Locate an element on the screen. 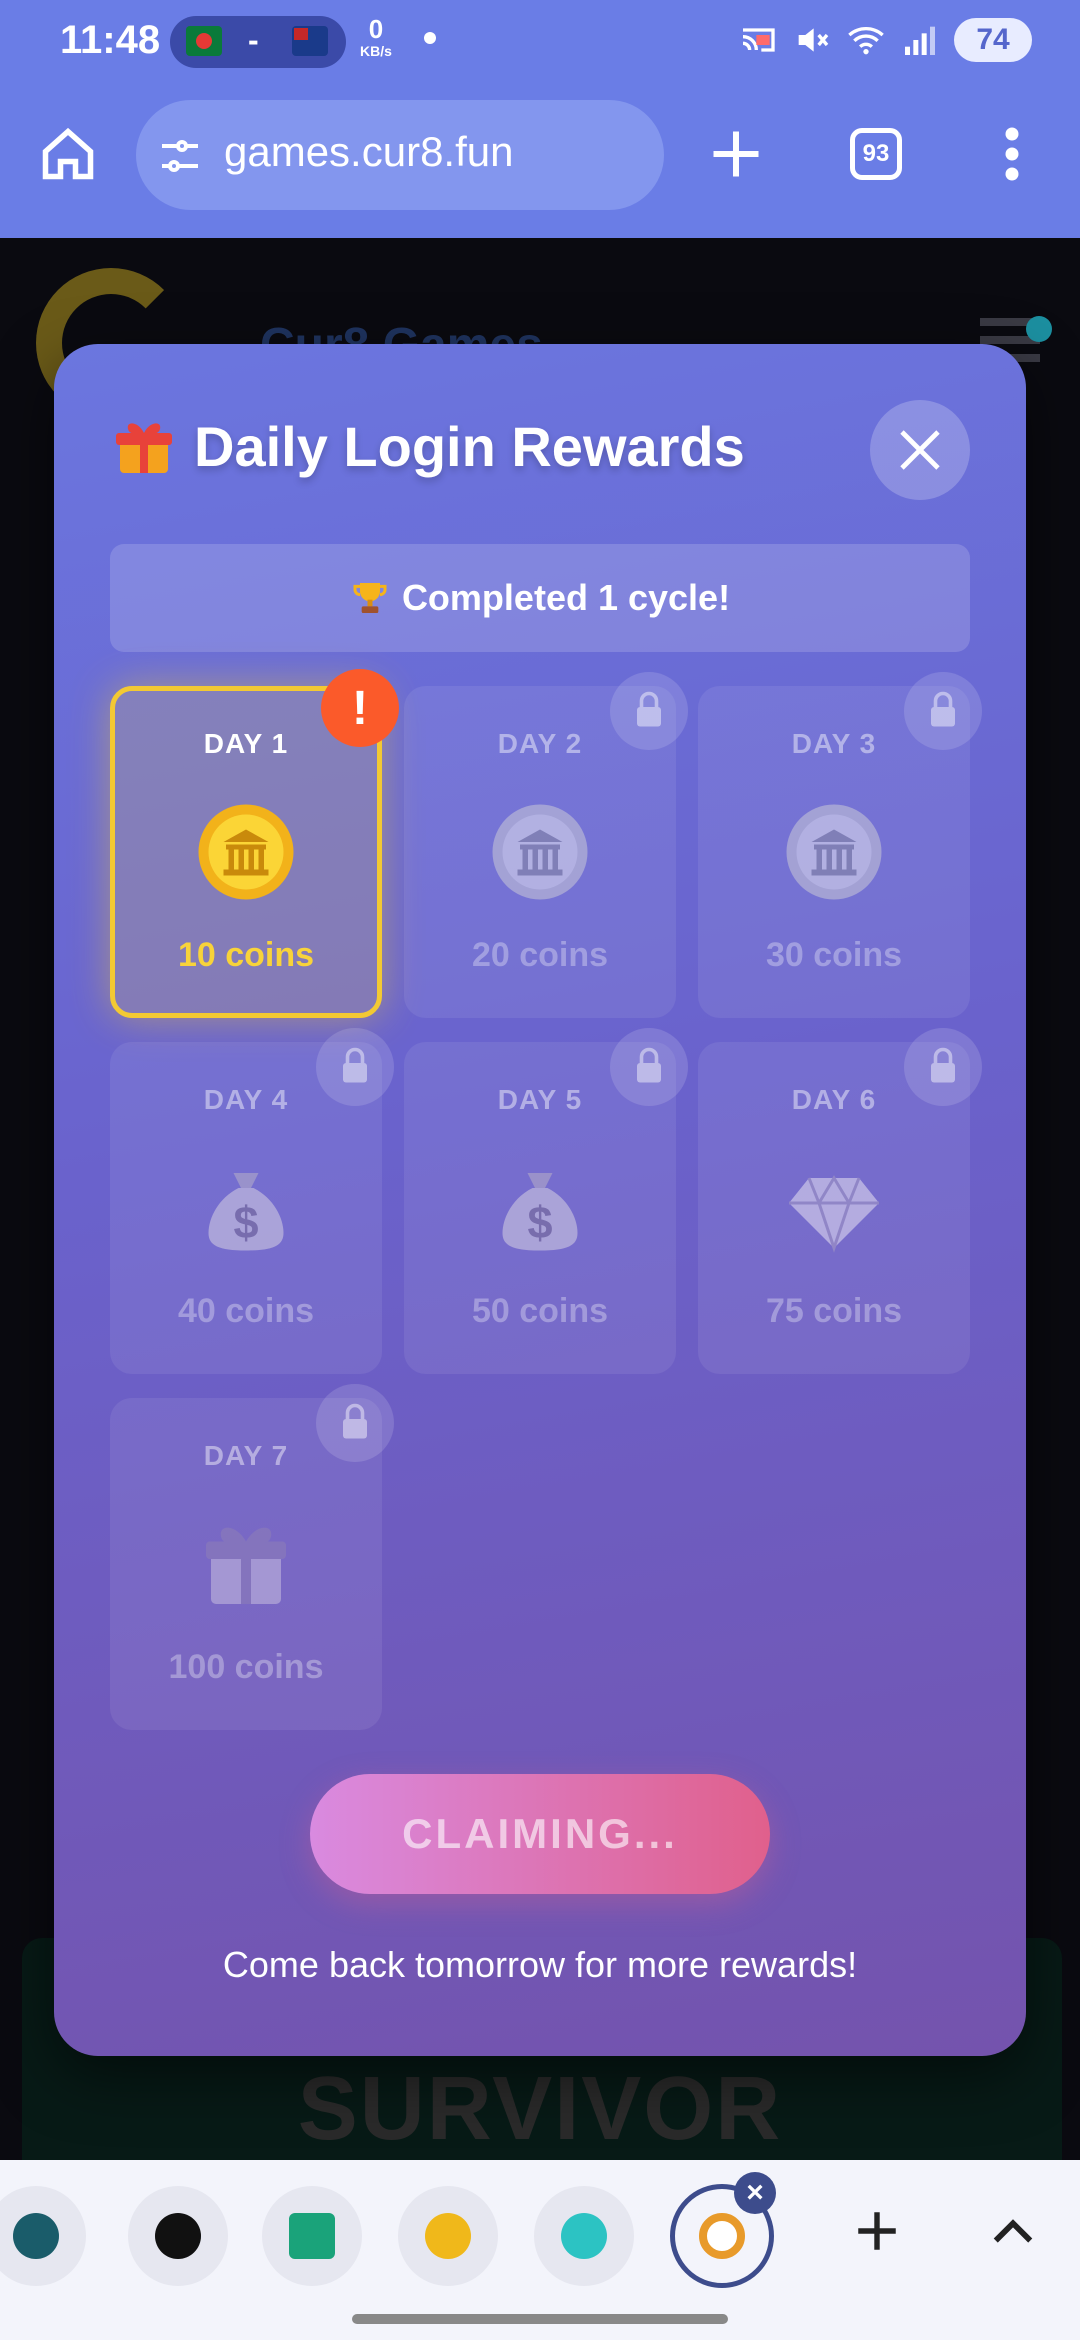 This screenshot has width=1080, height=2340. reward-card-day-4: DAY 4 $ 40 coins is located at coordinates (252, 1201).